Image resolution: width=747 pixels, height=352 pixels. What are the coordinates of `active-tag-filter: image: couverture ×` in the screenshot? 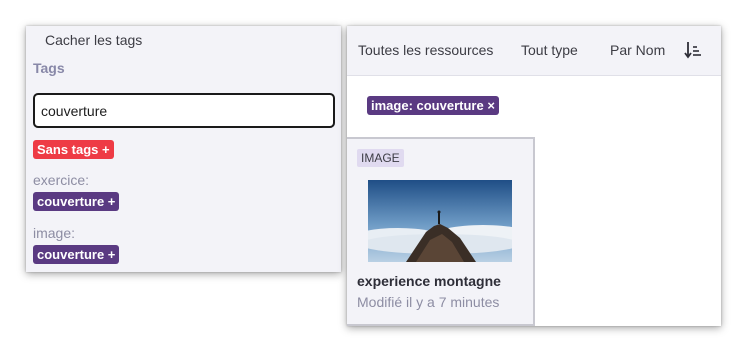 It's located at (433, 105).